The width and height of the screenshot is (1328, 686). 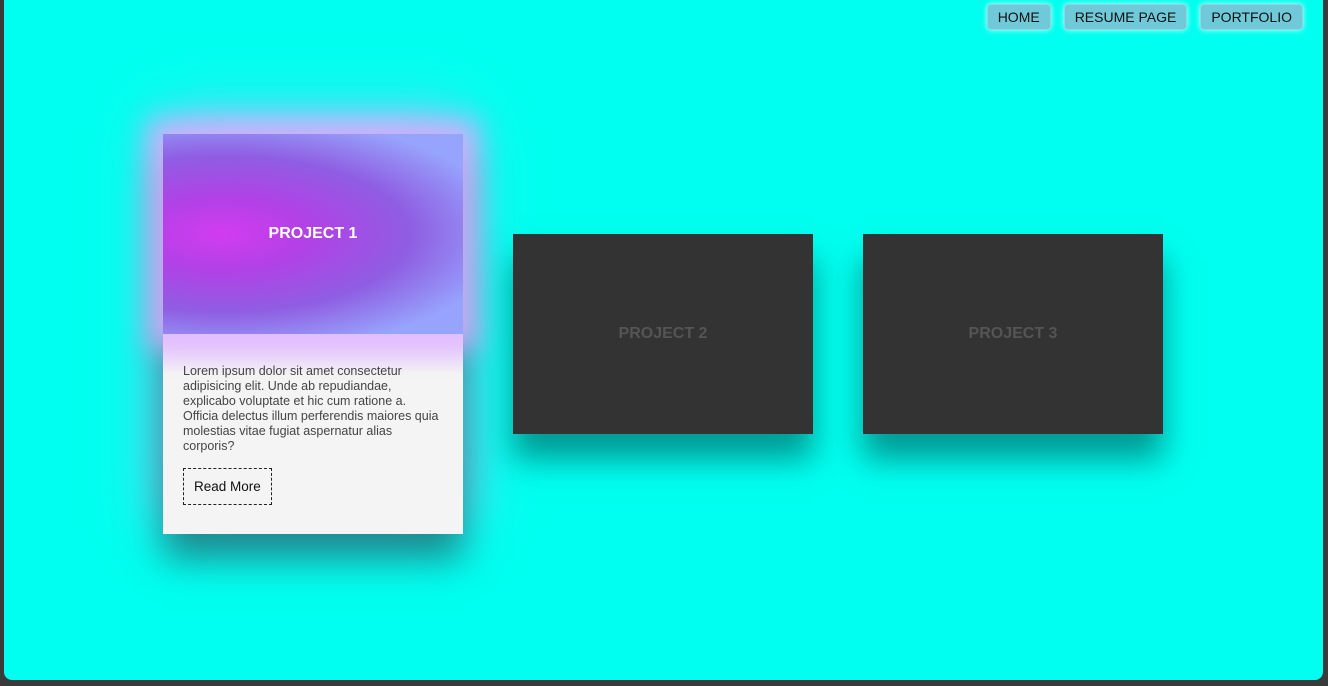 I want to click on project-2-image: PROJECT 2, so click(x=663, y=334).